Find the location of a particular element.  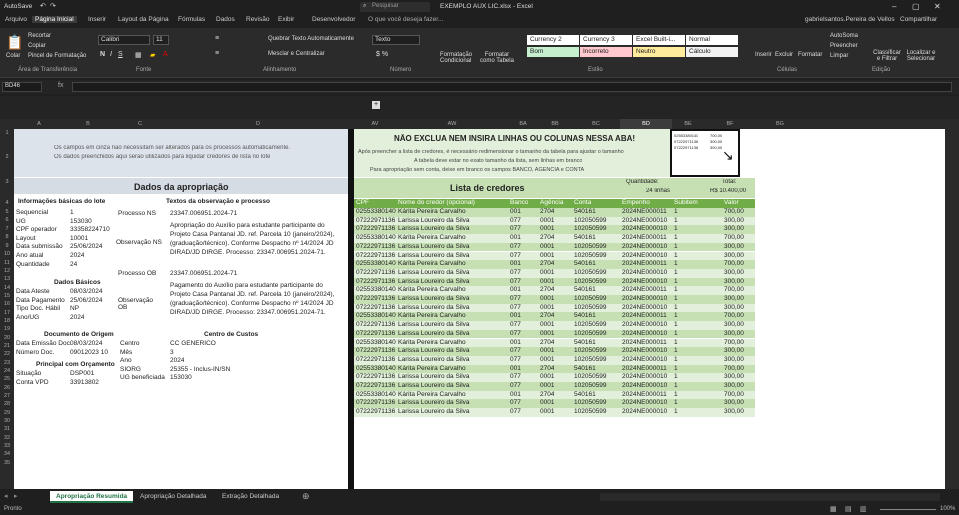

col-header: D is located at coordinates (258, 124).